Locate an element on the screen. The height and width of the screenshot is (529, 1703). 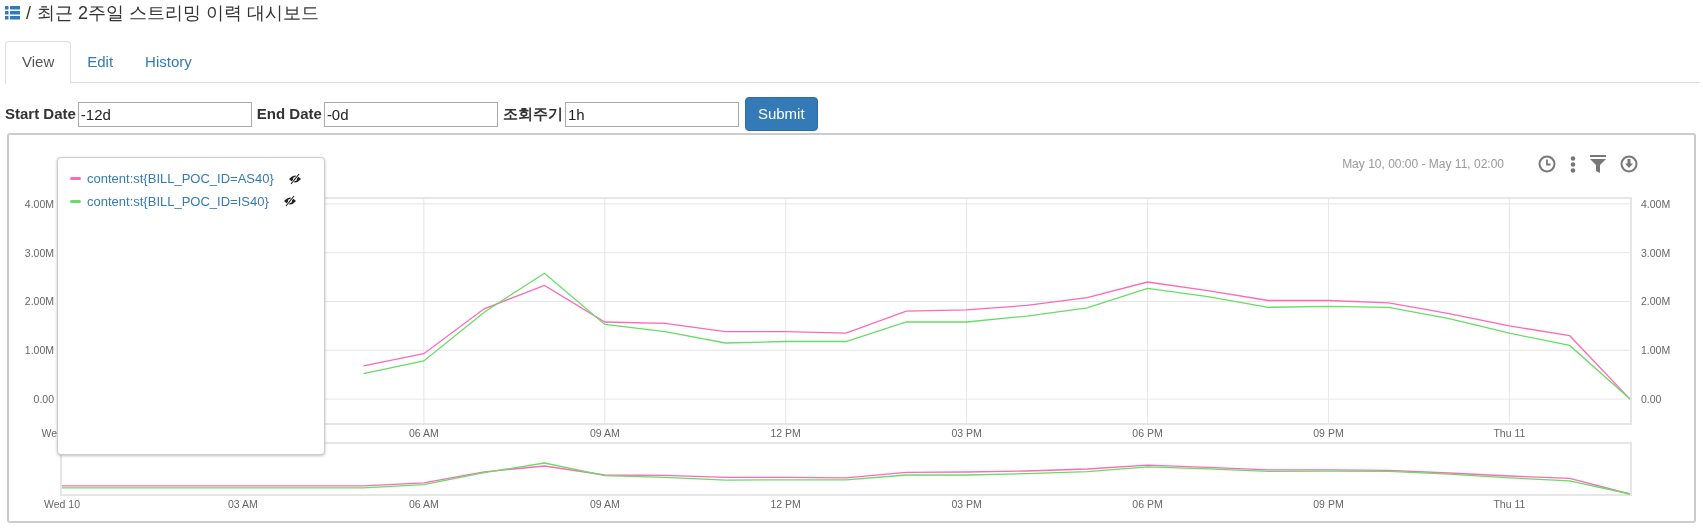
axis-label: We is located at coordinates (49, 433).